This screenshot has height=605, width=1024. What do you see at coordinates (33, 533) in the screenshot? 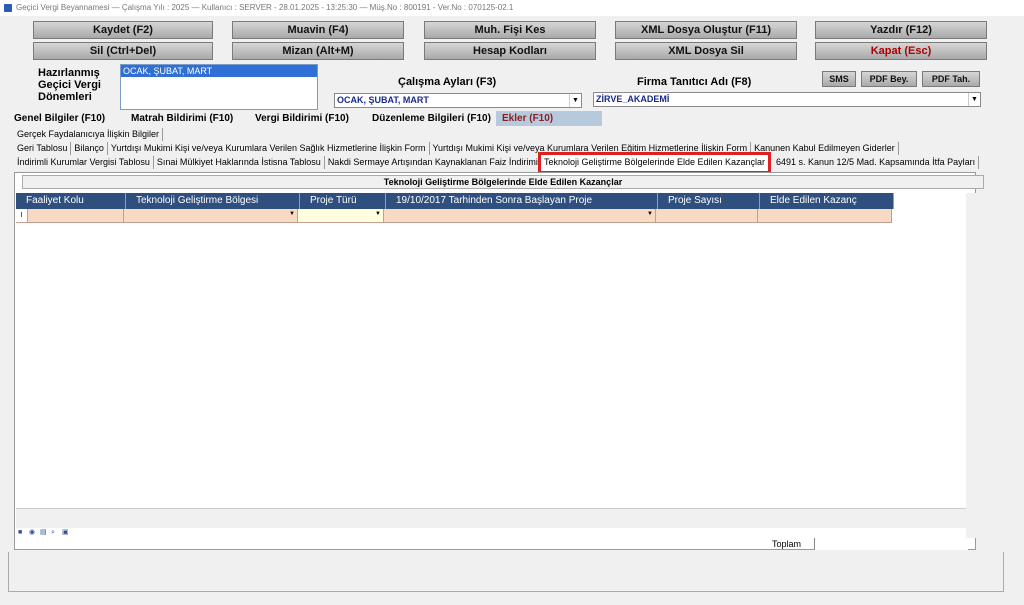
I see `view-icon: ◉` at bounding box center [33, 533].